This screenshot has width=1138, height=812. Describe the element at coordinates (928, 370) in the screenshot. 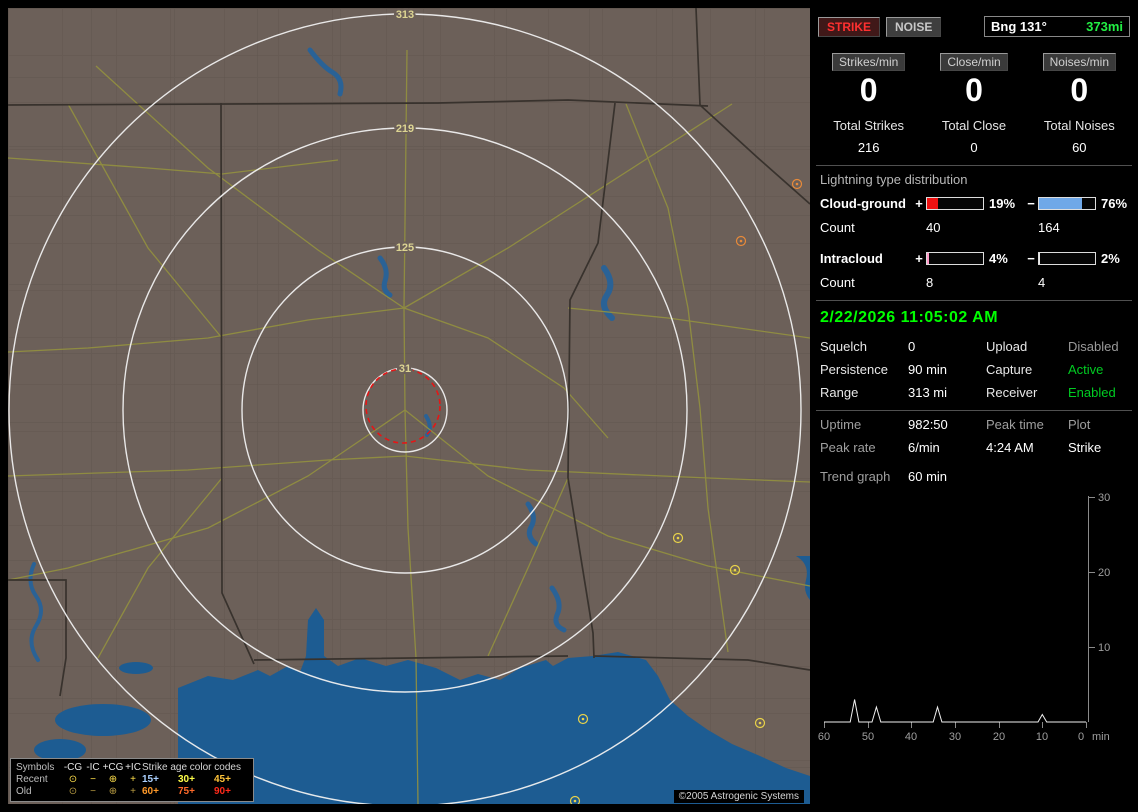

I see `persistence-value: 90 min` at that location.